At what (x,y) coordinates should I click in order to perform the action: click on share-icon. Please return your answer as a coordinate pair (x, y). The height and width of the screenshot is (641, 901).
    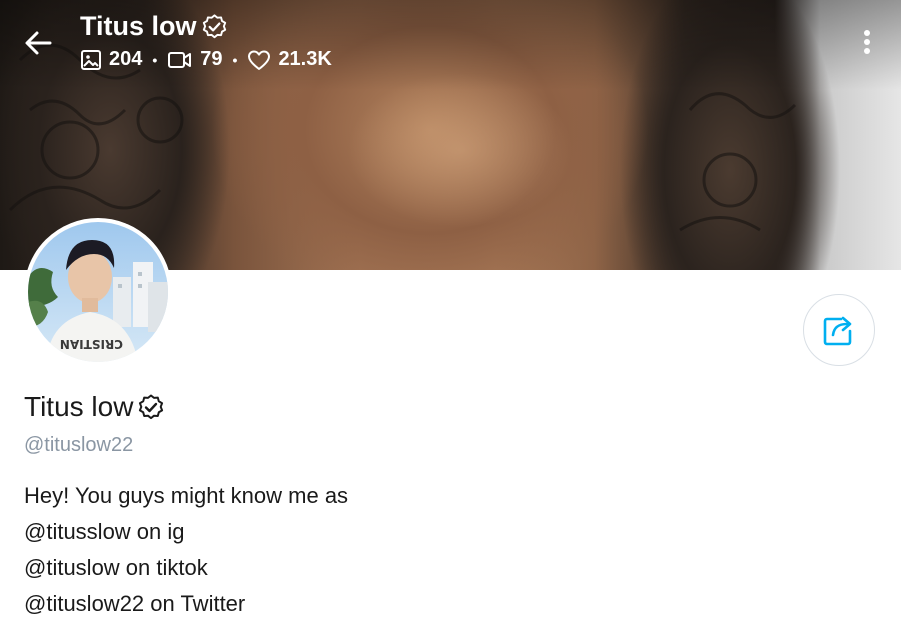
    Looking at the image, I should click on (837, 331).